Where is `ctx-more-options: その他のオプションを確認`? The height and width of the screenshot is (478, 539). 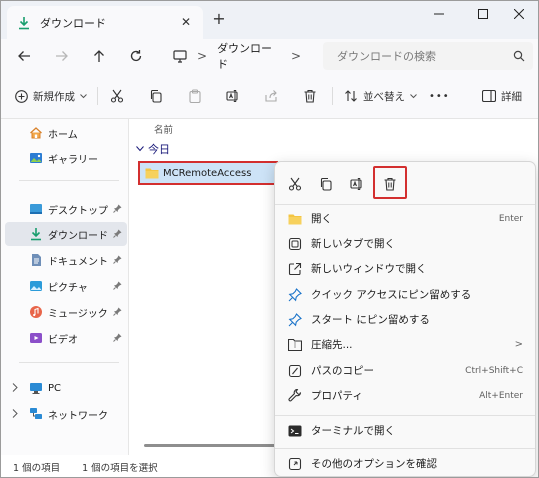 ctx-more-options: その他のオプションを確認 is located at coordinates (406, 463).